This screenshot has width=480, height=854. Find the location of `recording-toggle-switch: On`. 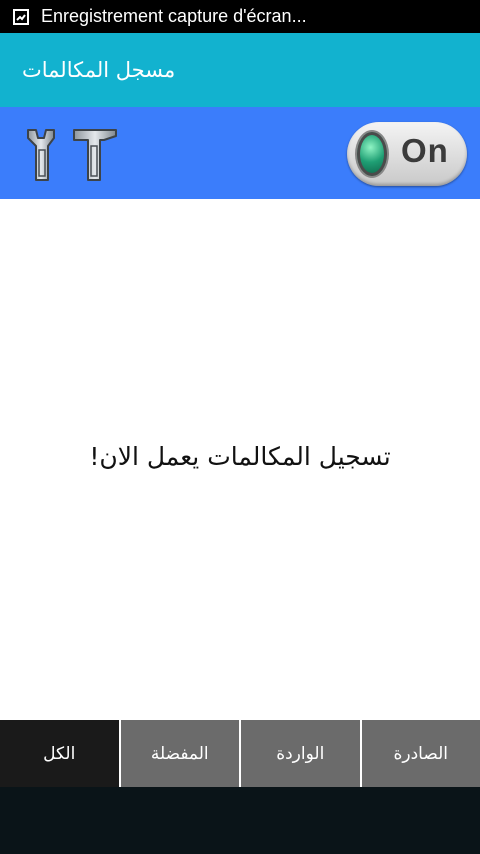

recording-toggle-switch: On is located at coordinates (407, 154).